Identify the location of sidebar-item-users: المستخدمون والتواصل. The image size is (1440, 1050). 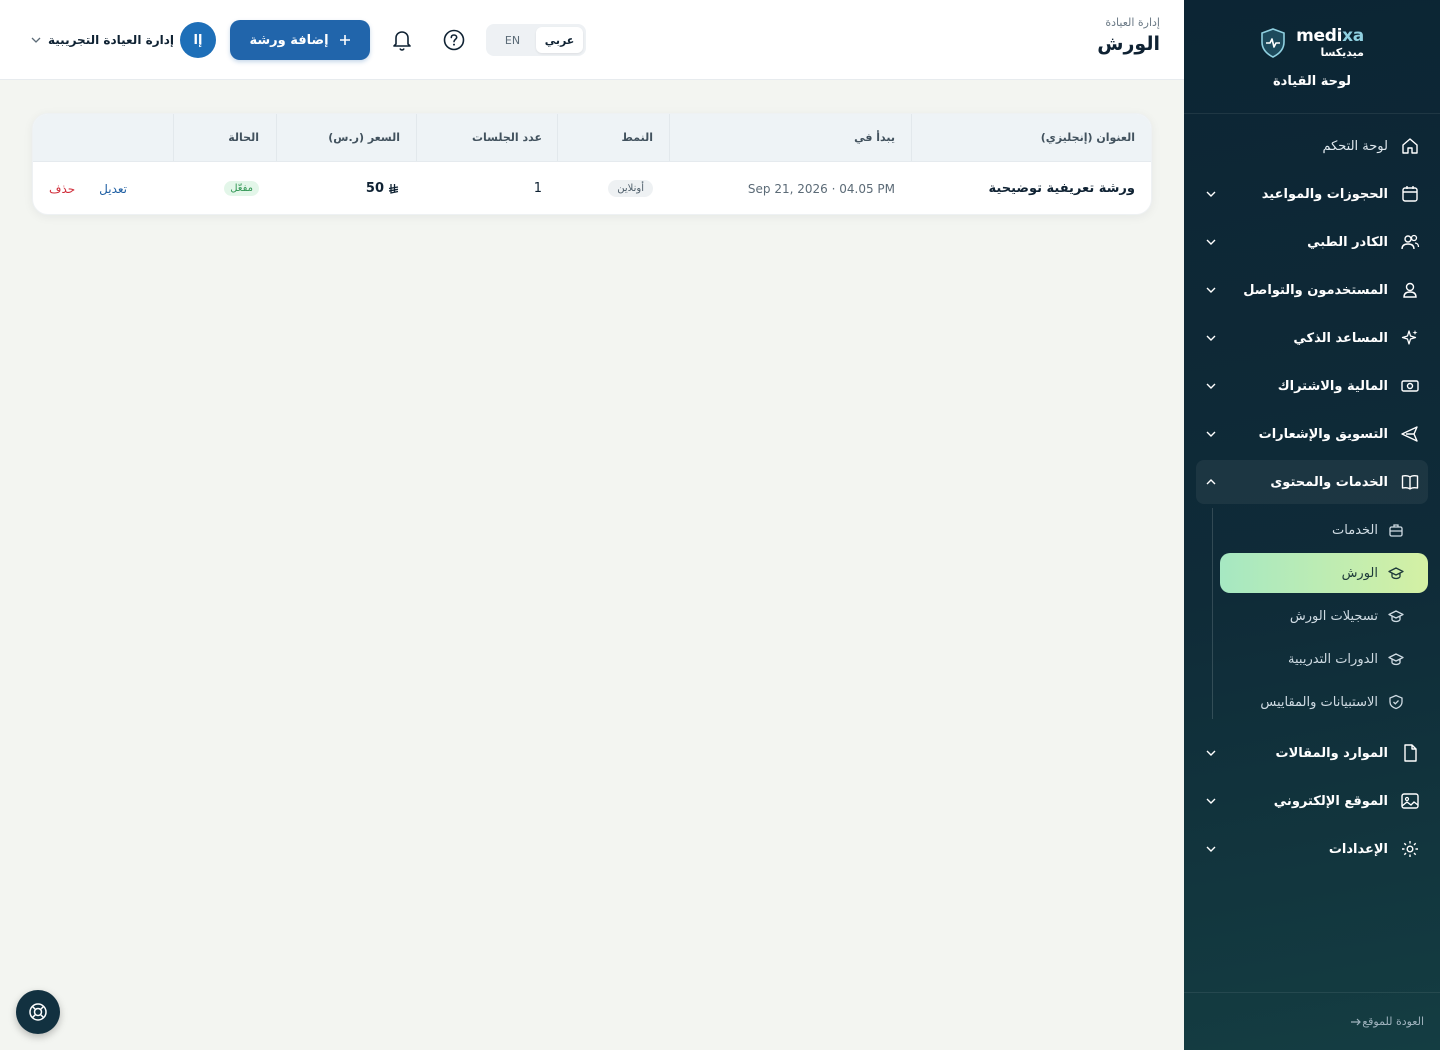
(1312, 290).